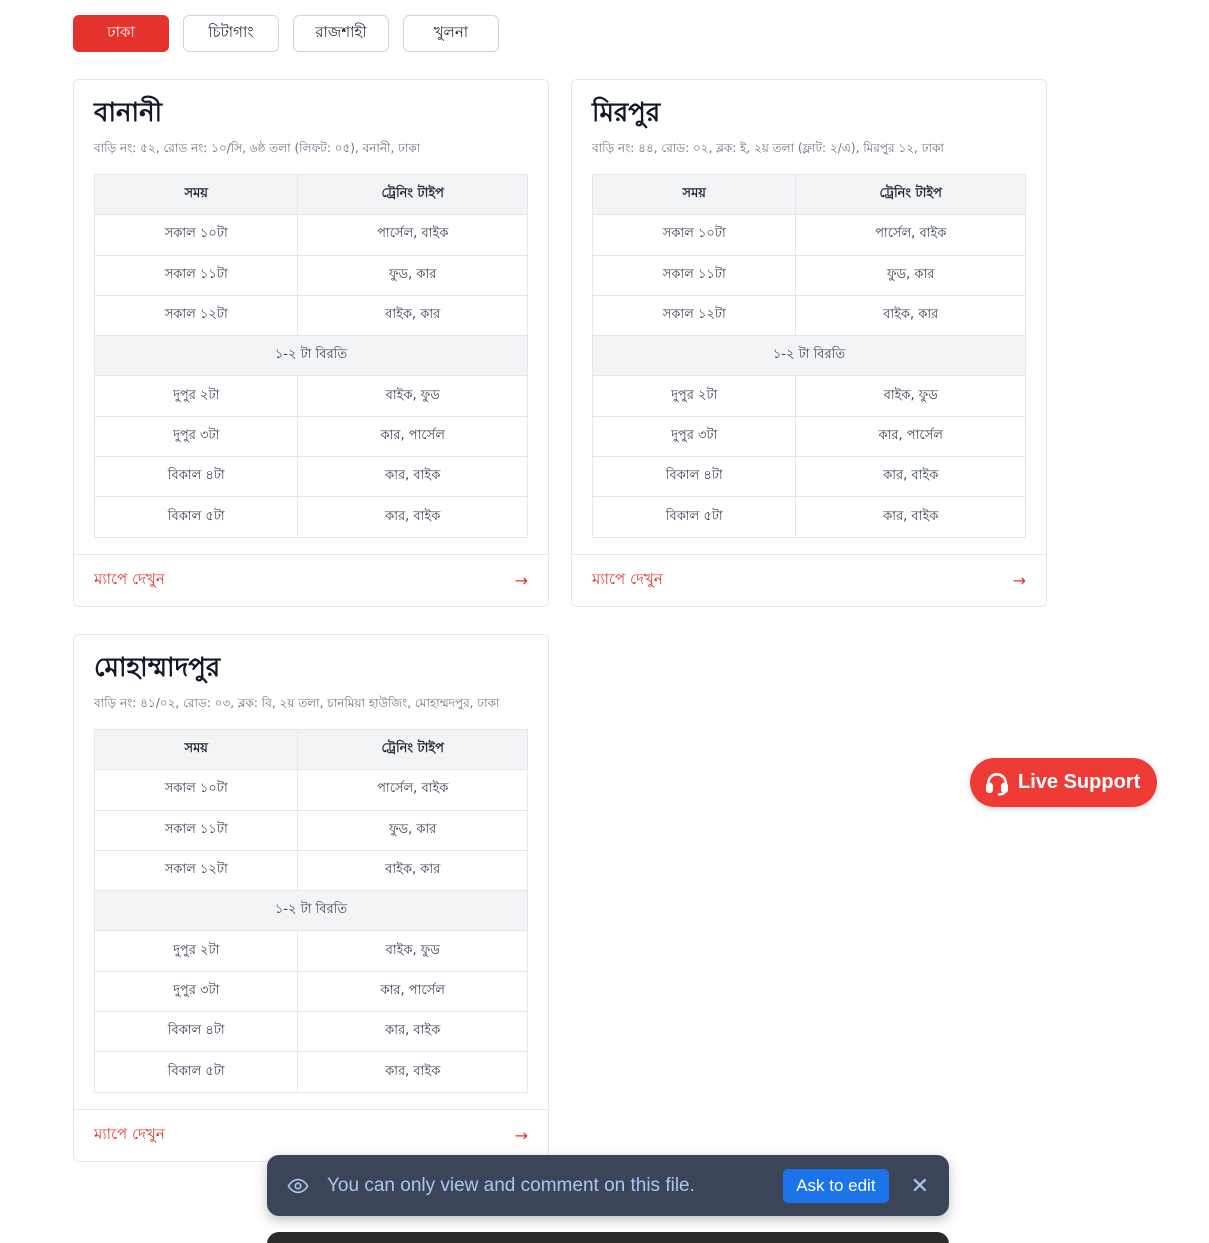  I want to click on table-row: সকাল ১২টা বাইক, কার, so click(808, 315).